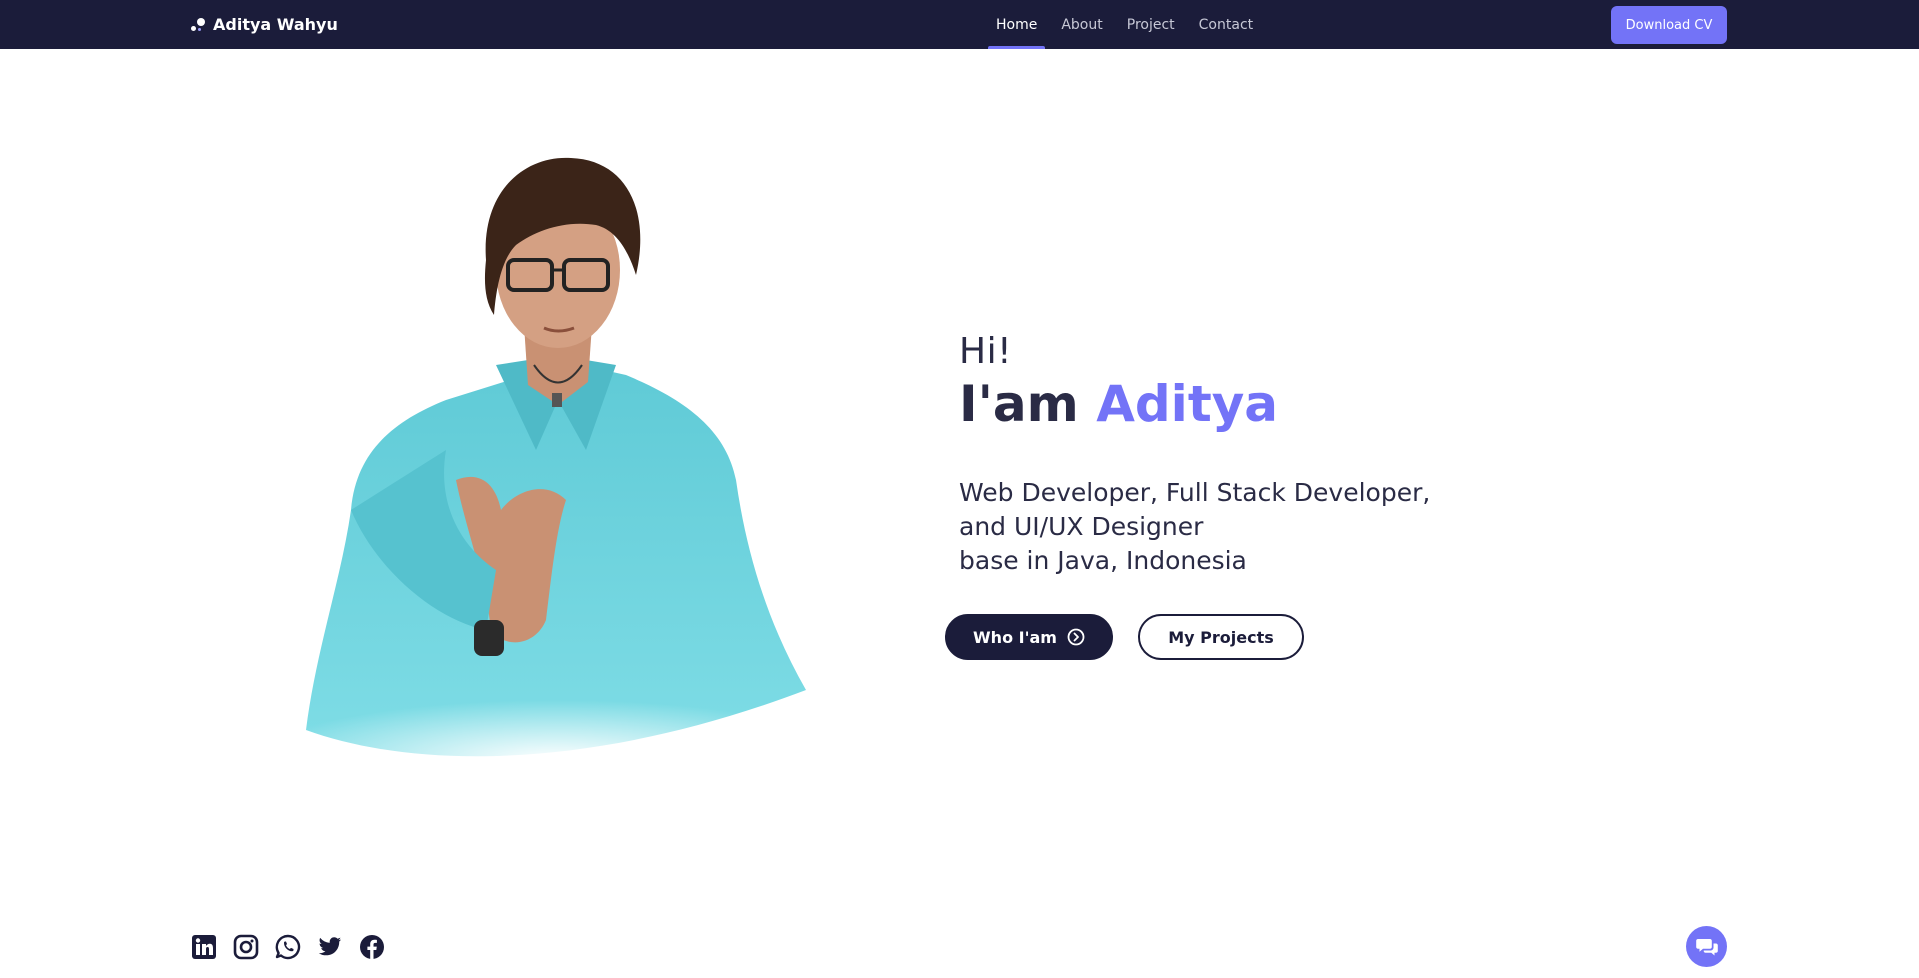 The width and height of the screenshot is (1919, 978). Describe the element at coordinates (199, 24) in the screenshot. I see `brand-logo-icon` at that location.